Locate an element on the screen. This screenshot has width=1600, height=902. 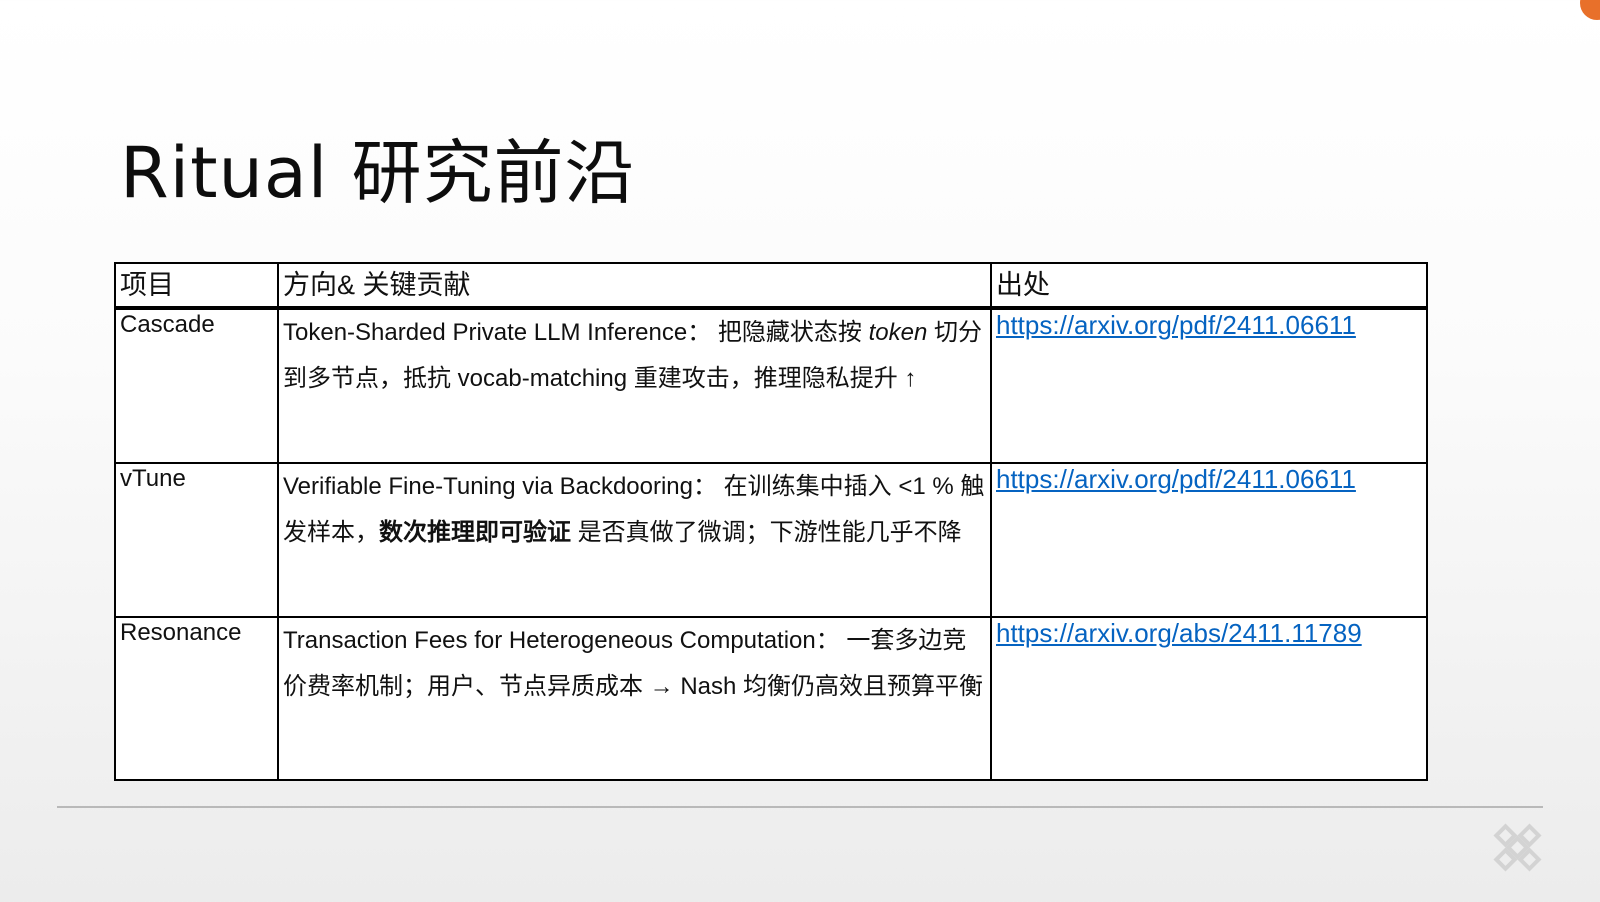
endless-knot-logo-icon is located at coordinates (1517, 847).